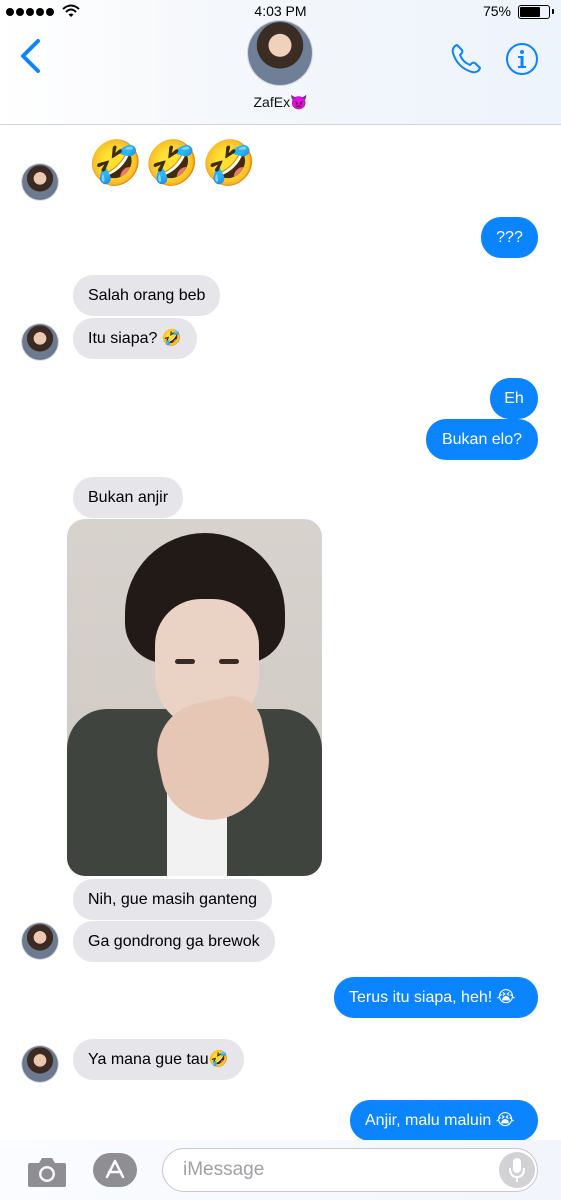  What do you see at coordinates (496, 11) in the screenshot?
I see `battery-percent: 75%` at bounding box center [496, 11].